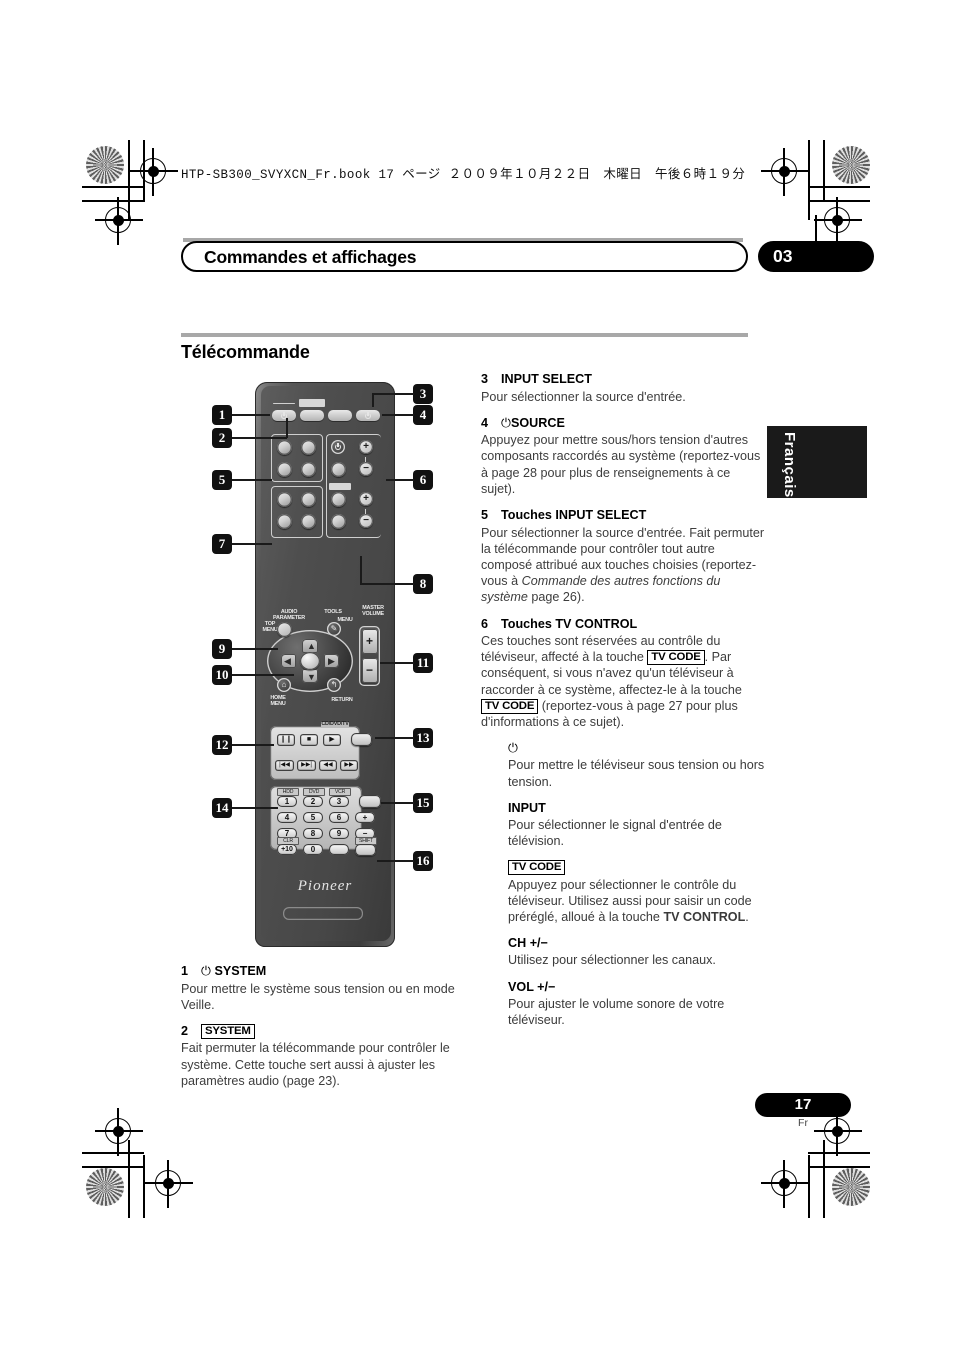 Image resolution: width=954 pixels, height=1350 pixels. Describe the element at coordinates (332, 740) in the screenshot. I see `play-button: ▶` at that location.